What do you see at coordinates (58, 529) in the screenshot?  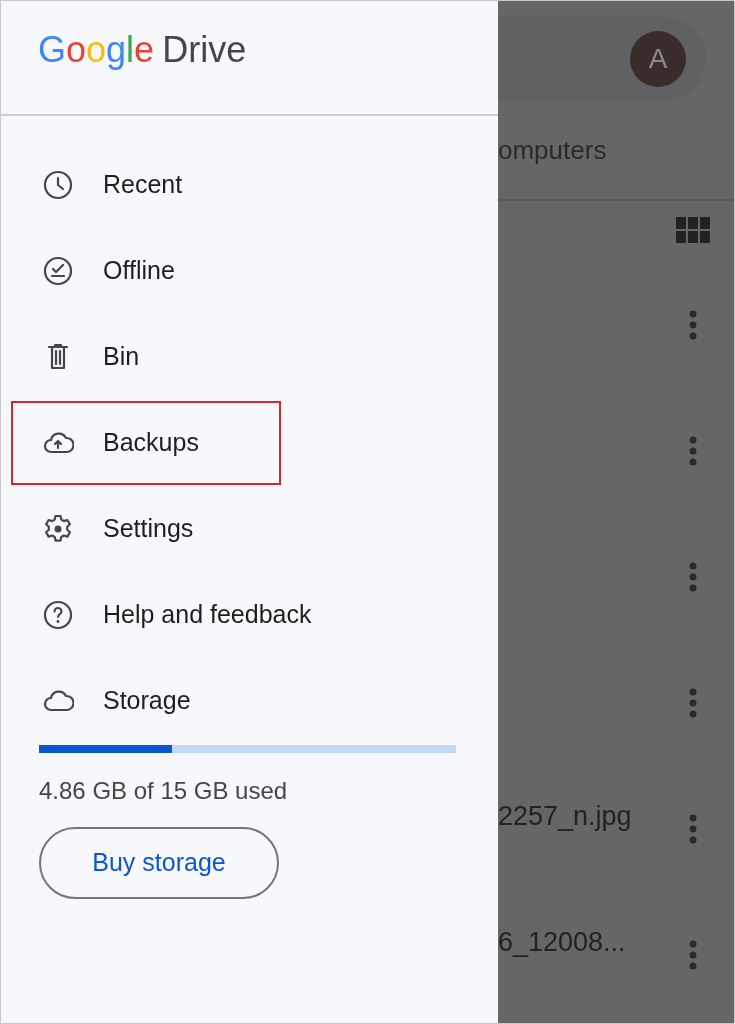 I see `settings-icon` at bounding box center [58, 529].